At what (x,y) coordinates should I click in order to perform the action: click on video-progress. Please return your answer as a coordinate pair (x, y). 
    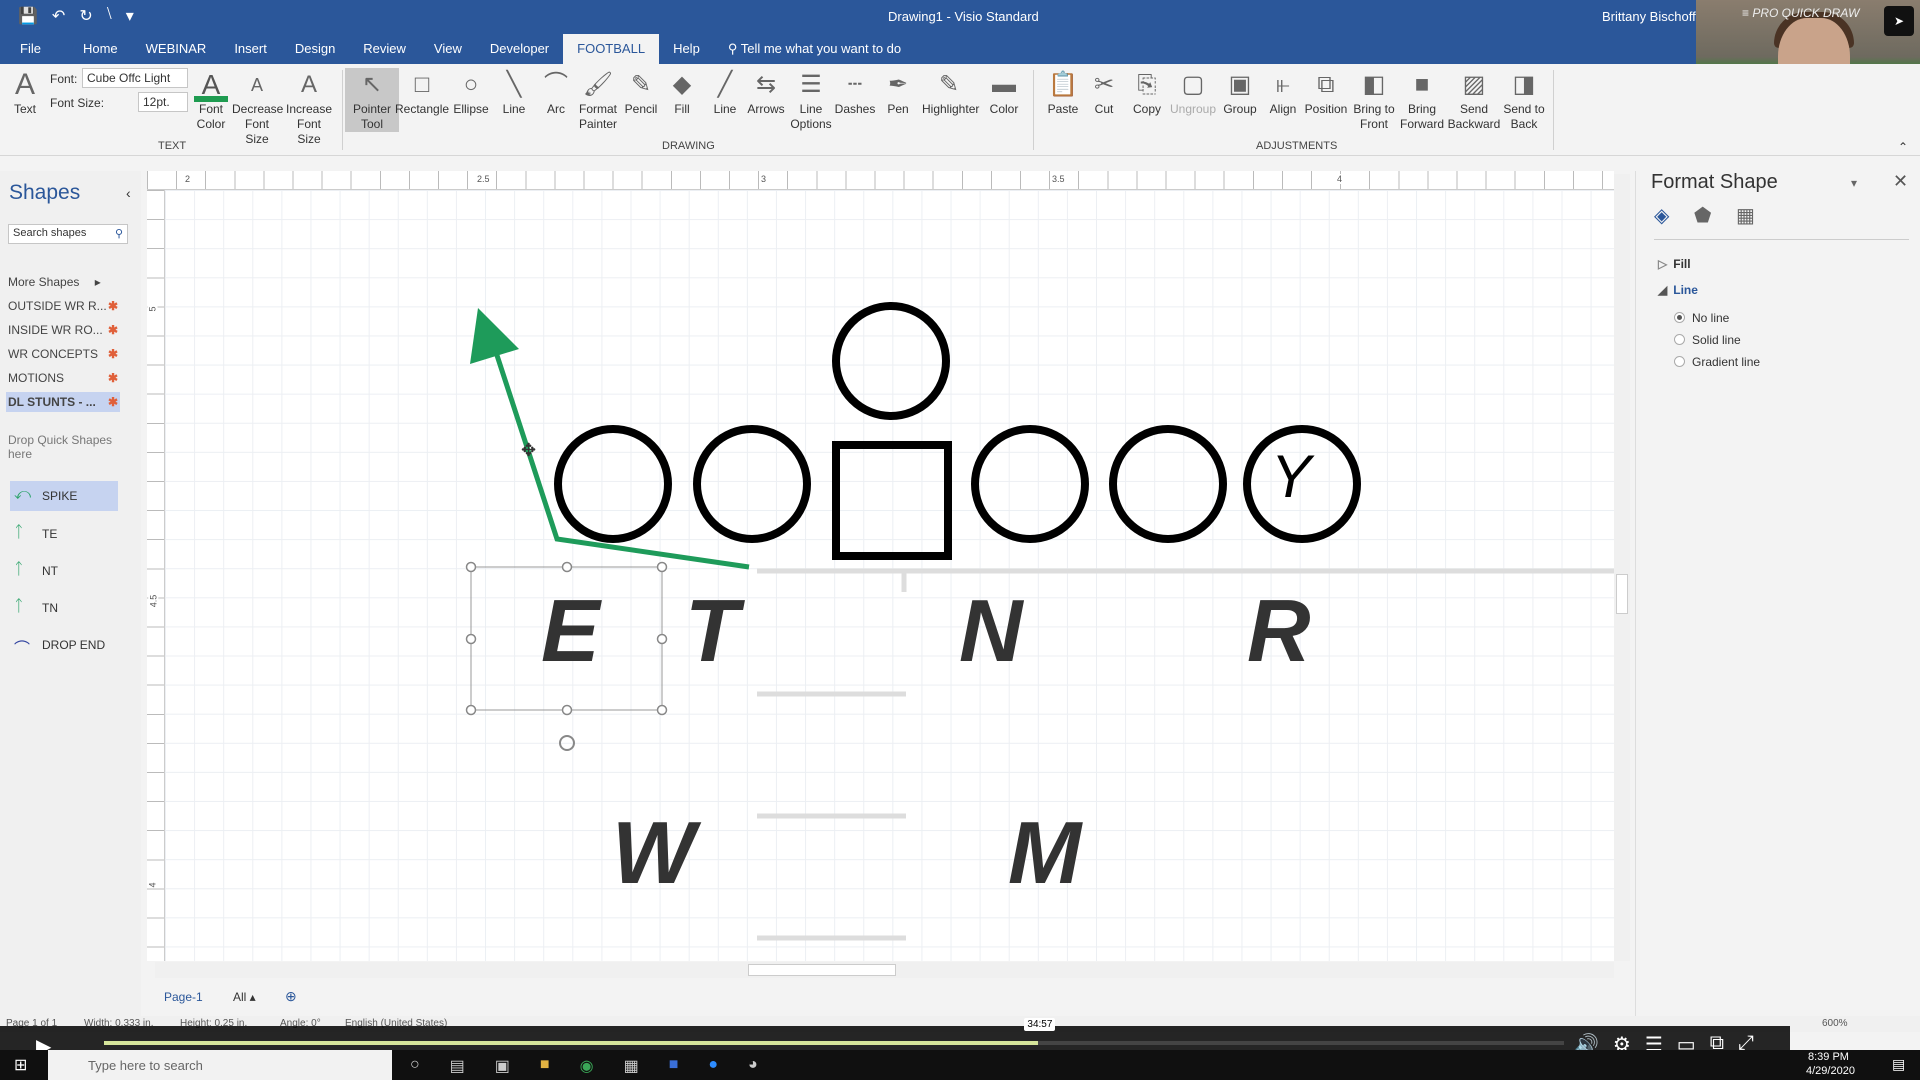
    Looking at the image, I should click on (834, 1043).